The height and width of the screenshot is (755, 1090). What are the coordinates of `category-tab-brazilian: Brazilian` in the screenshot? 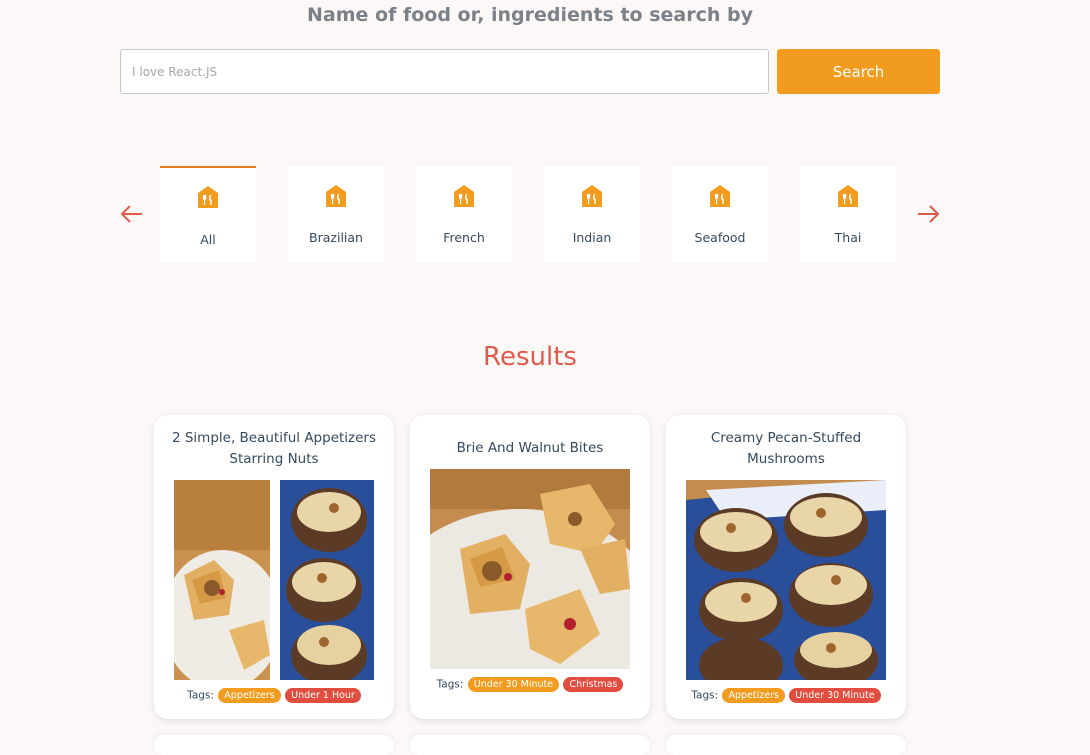 It's located at (336, 214).